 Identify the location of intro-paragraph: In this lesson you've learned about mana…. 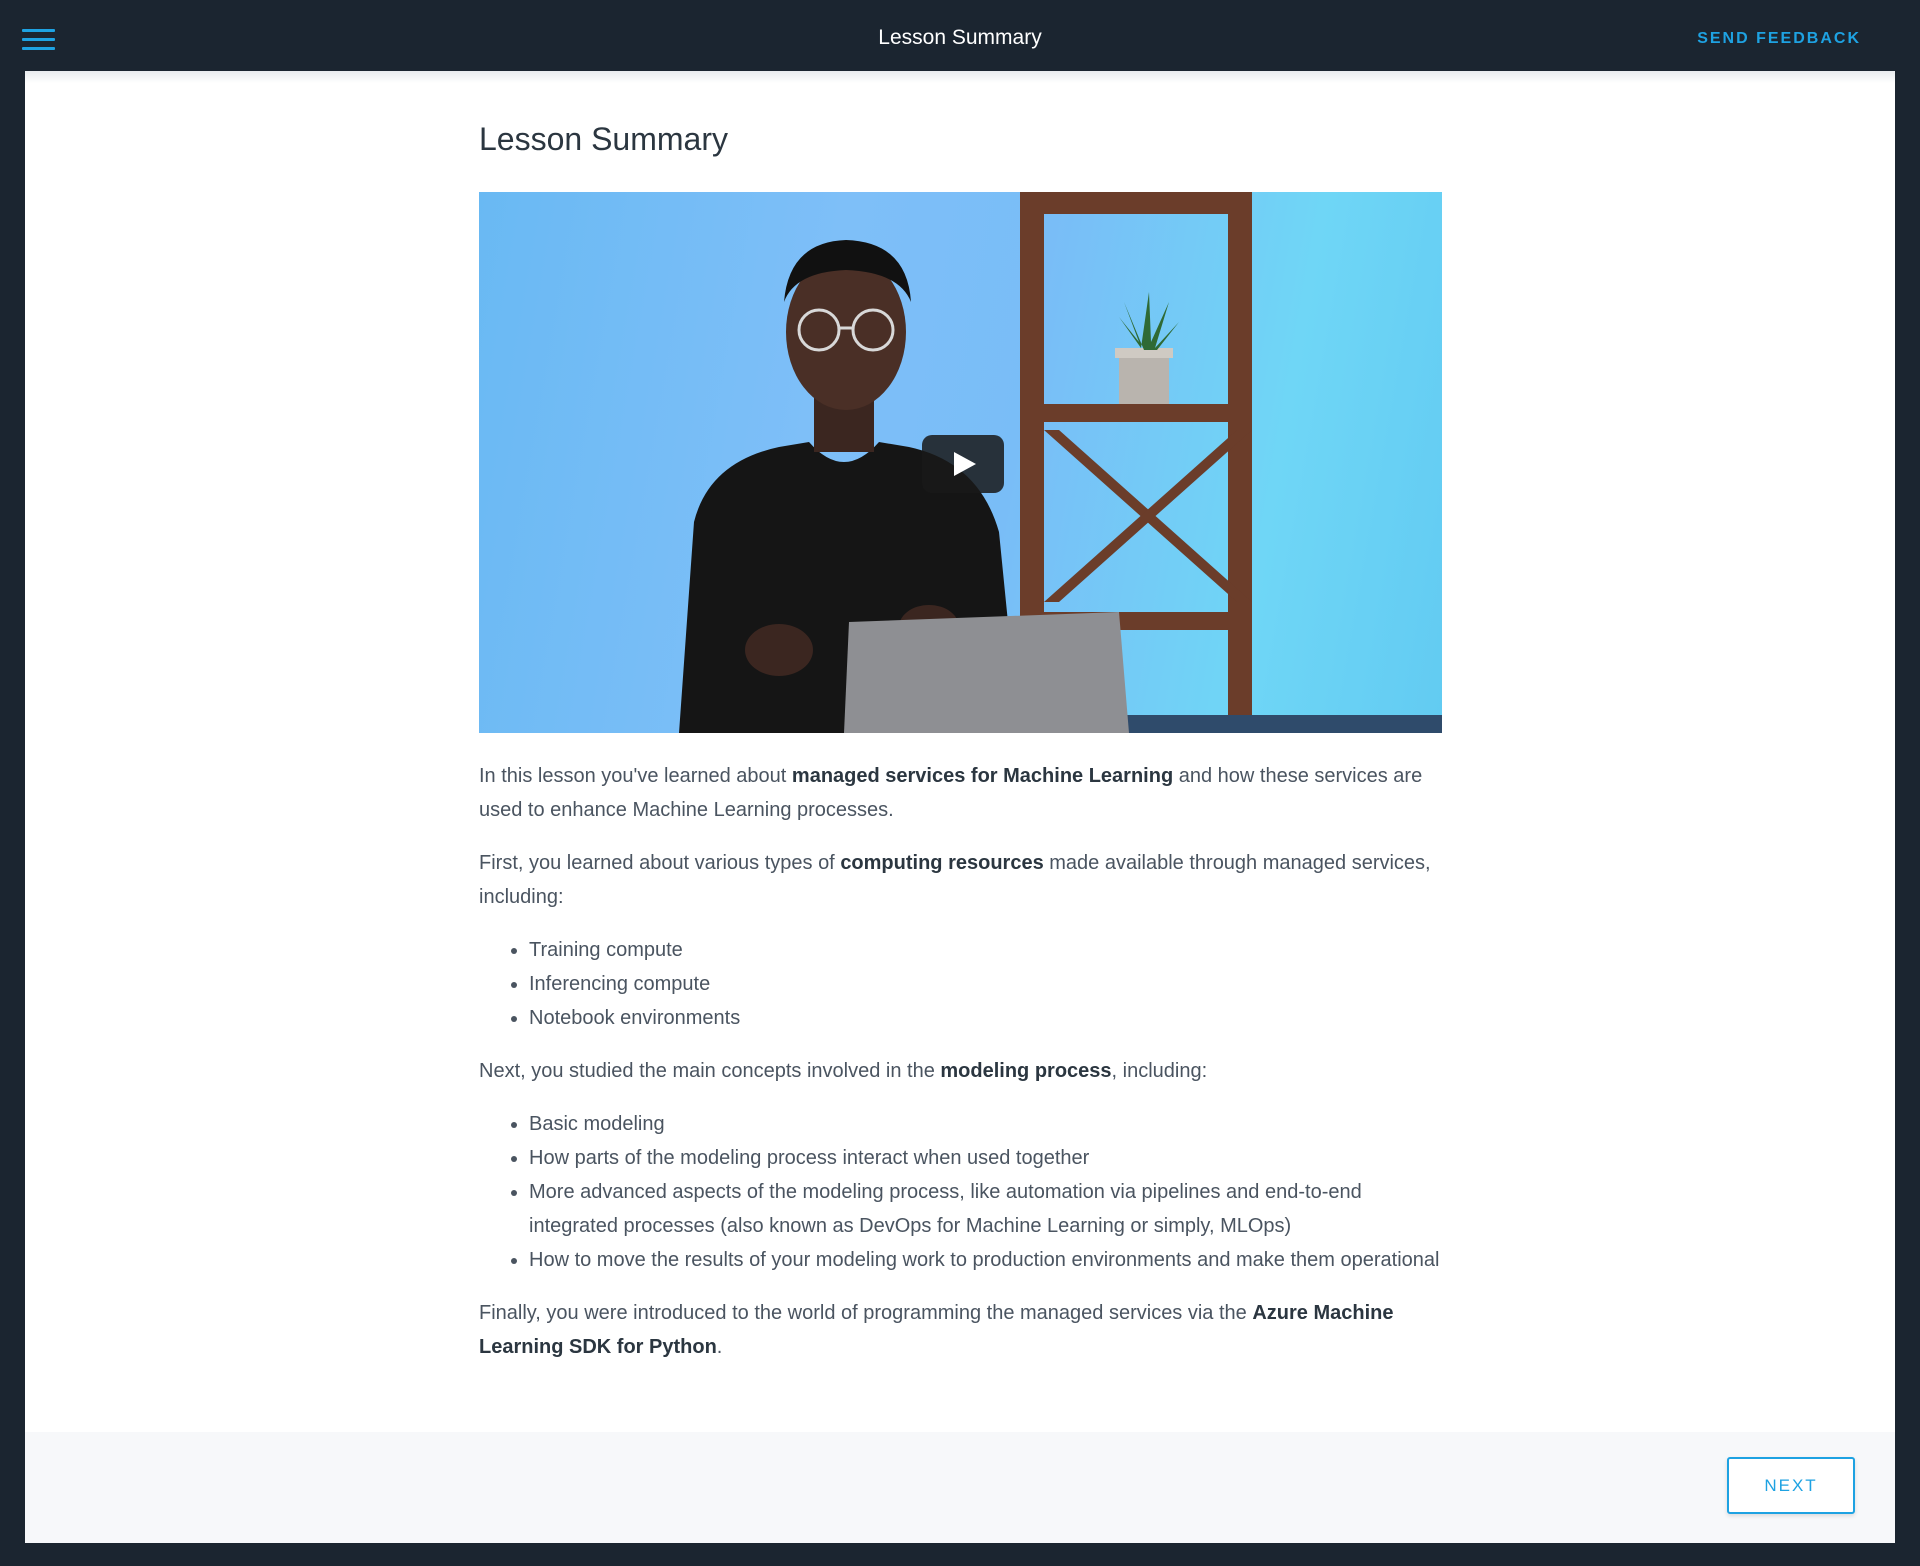
(960, 793).